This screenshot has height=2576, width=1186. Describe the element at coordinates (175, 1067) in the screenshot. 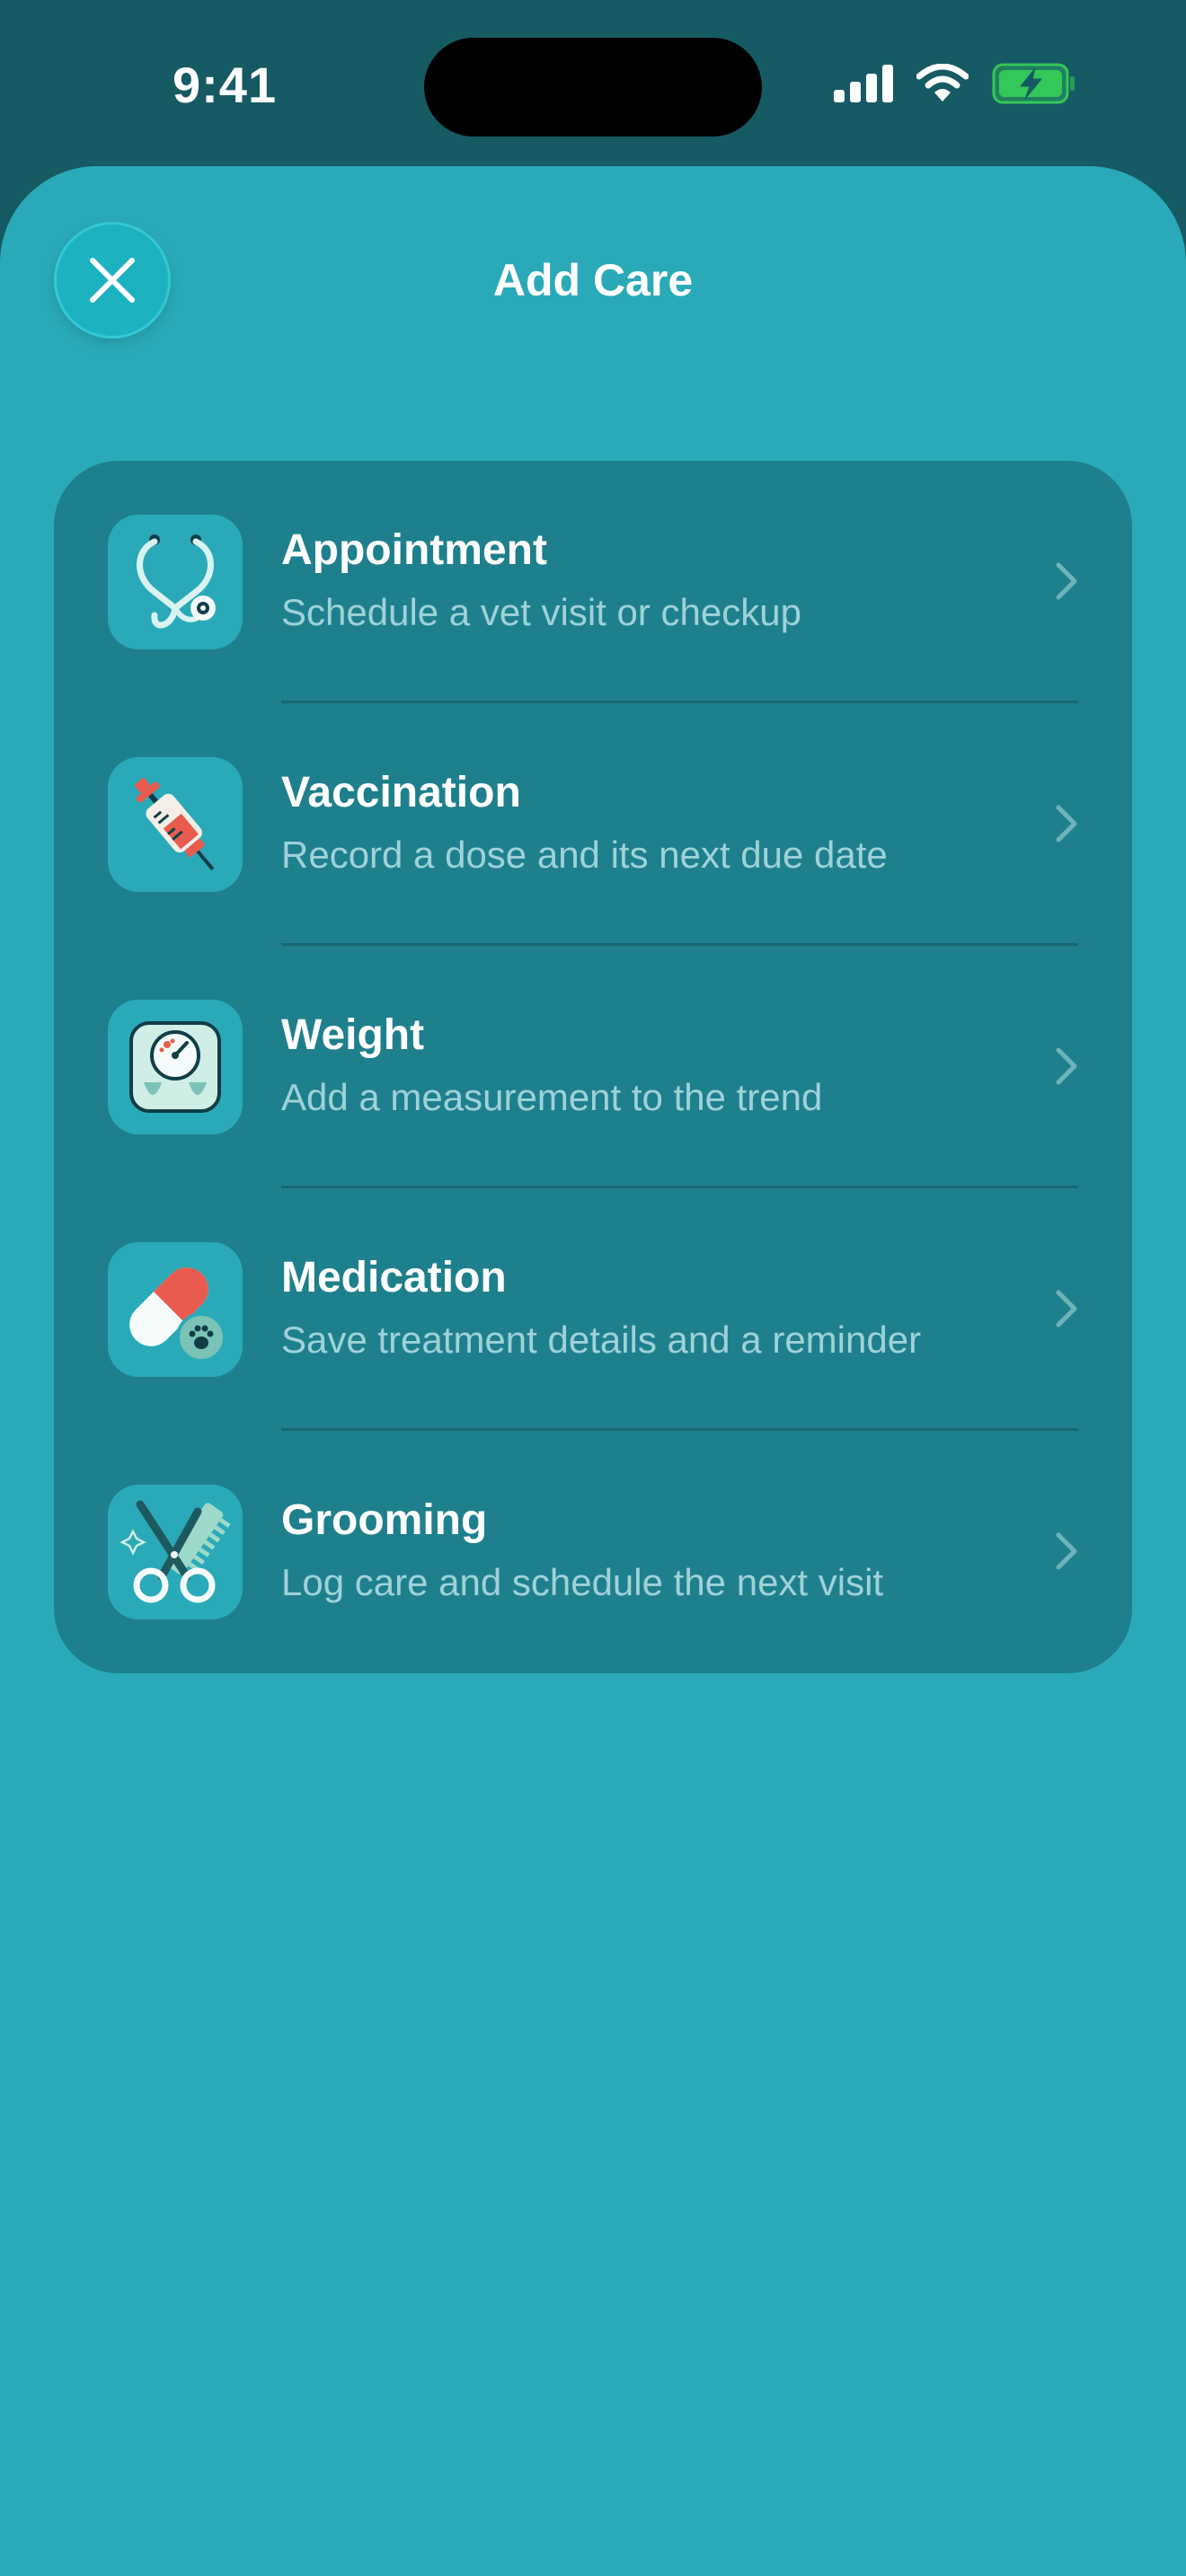

I see `scale-icon` at that location.